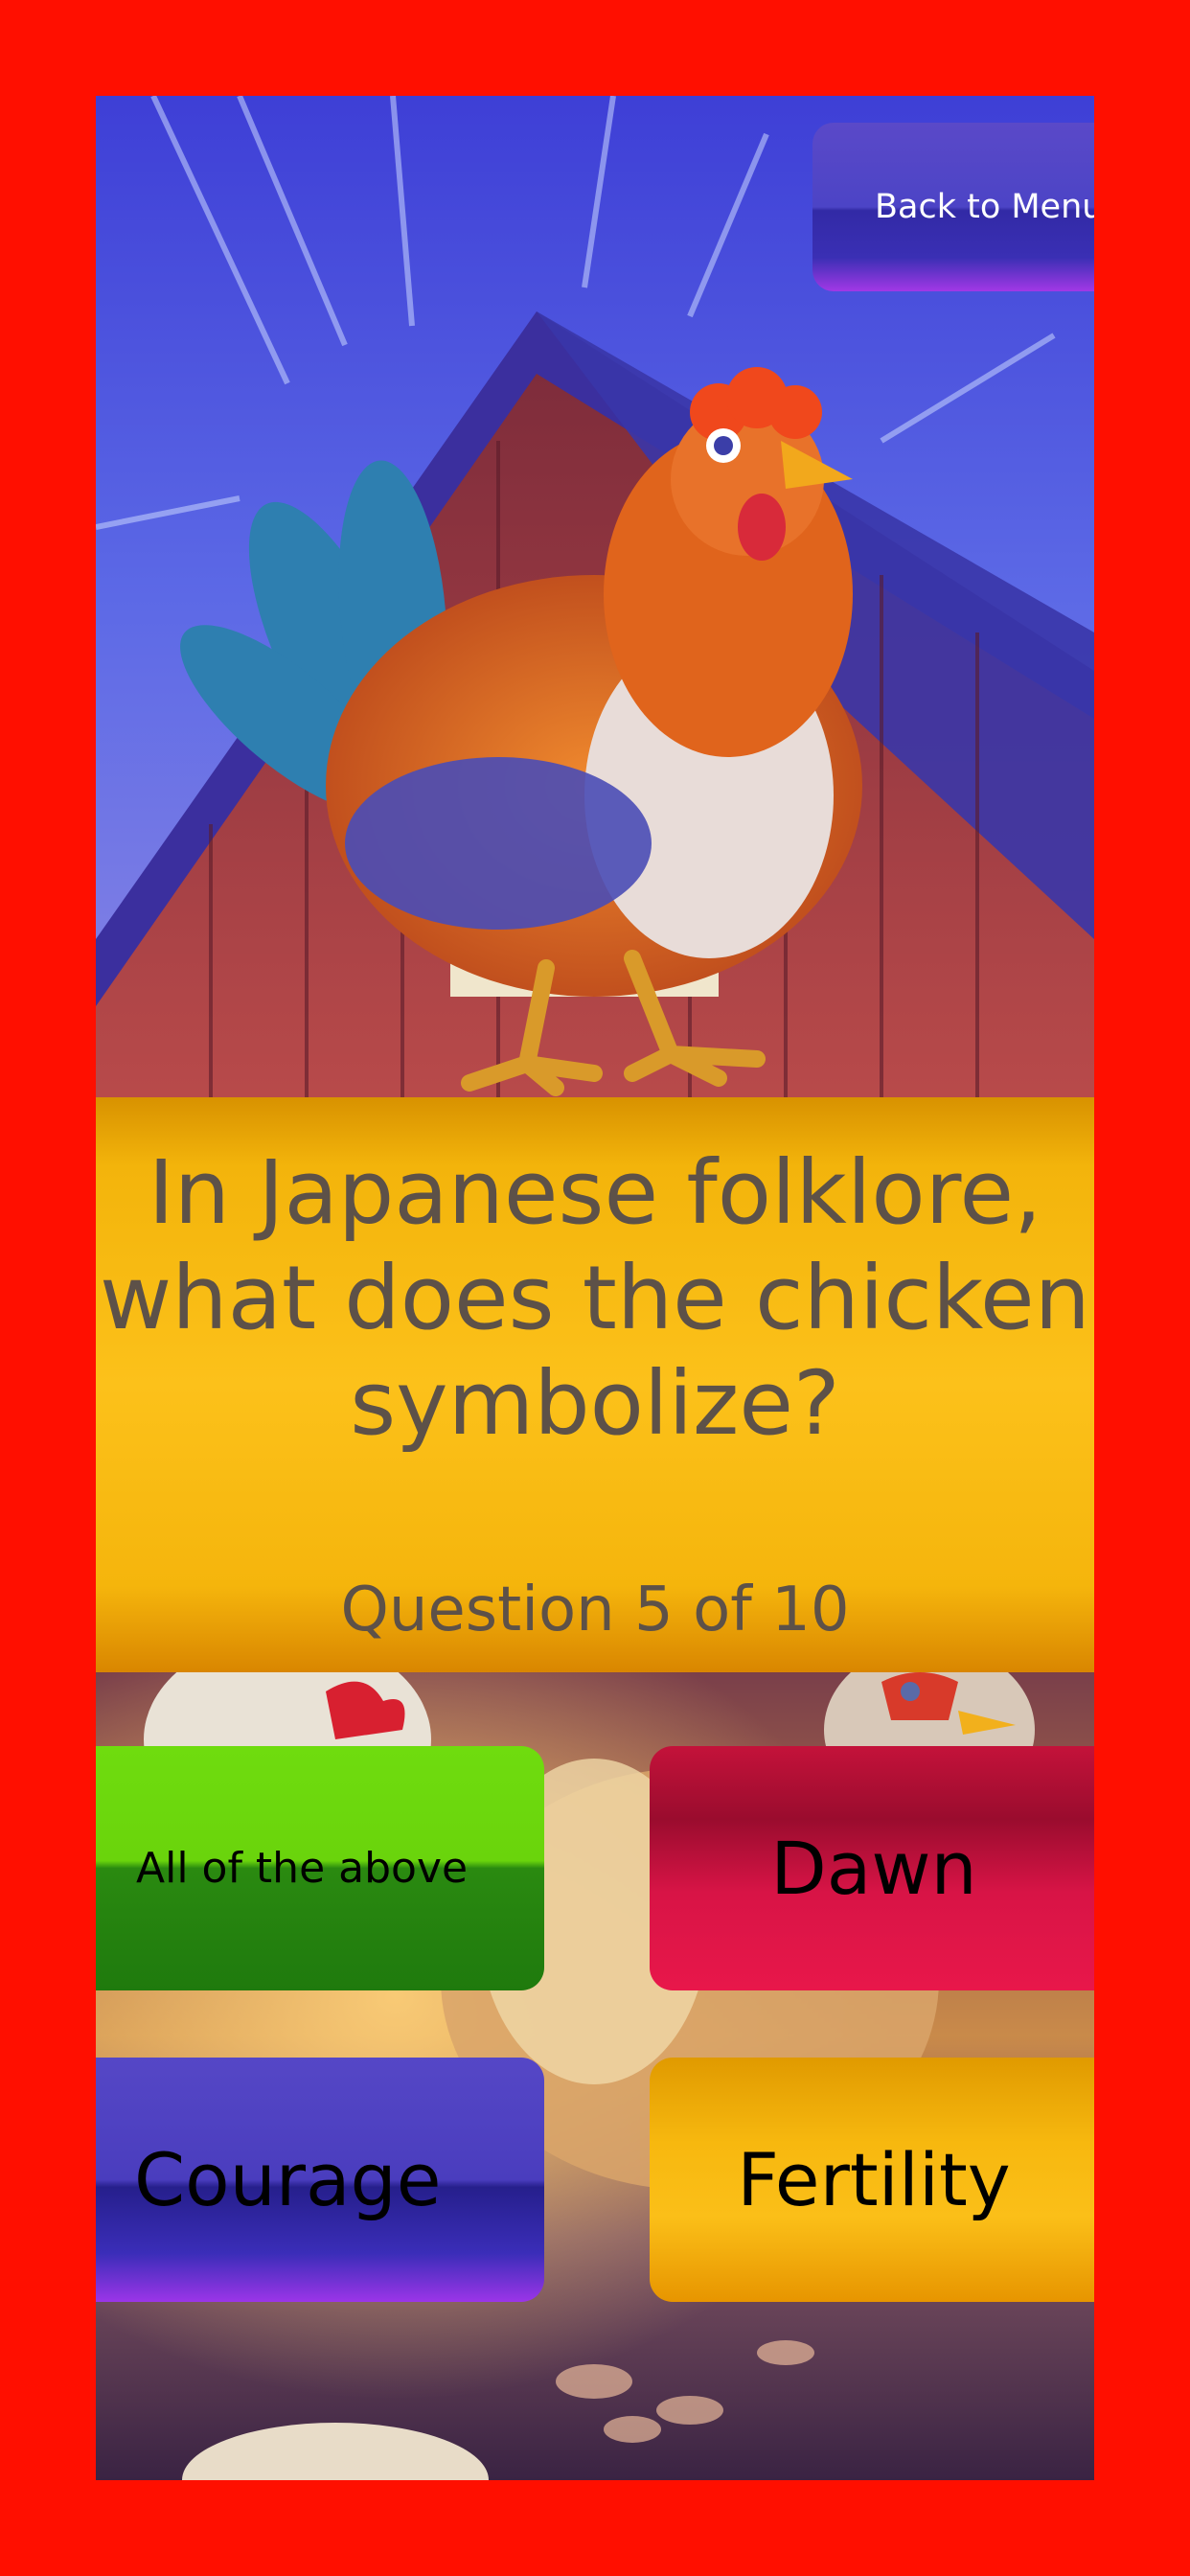 This screenshot has width=1190, height=2576. I want to click on answer-button-fertility: Fertility, so click(872, 2180).